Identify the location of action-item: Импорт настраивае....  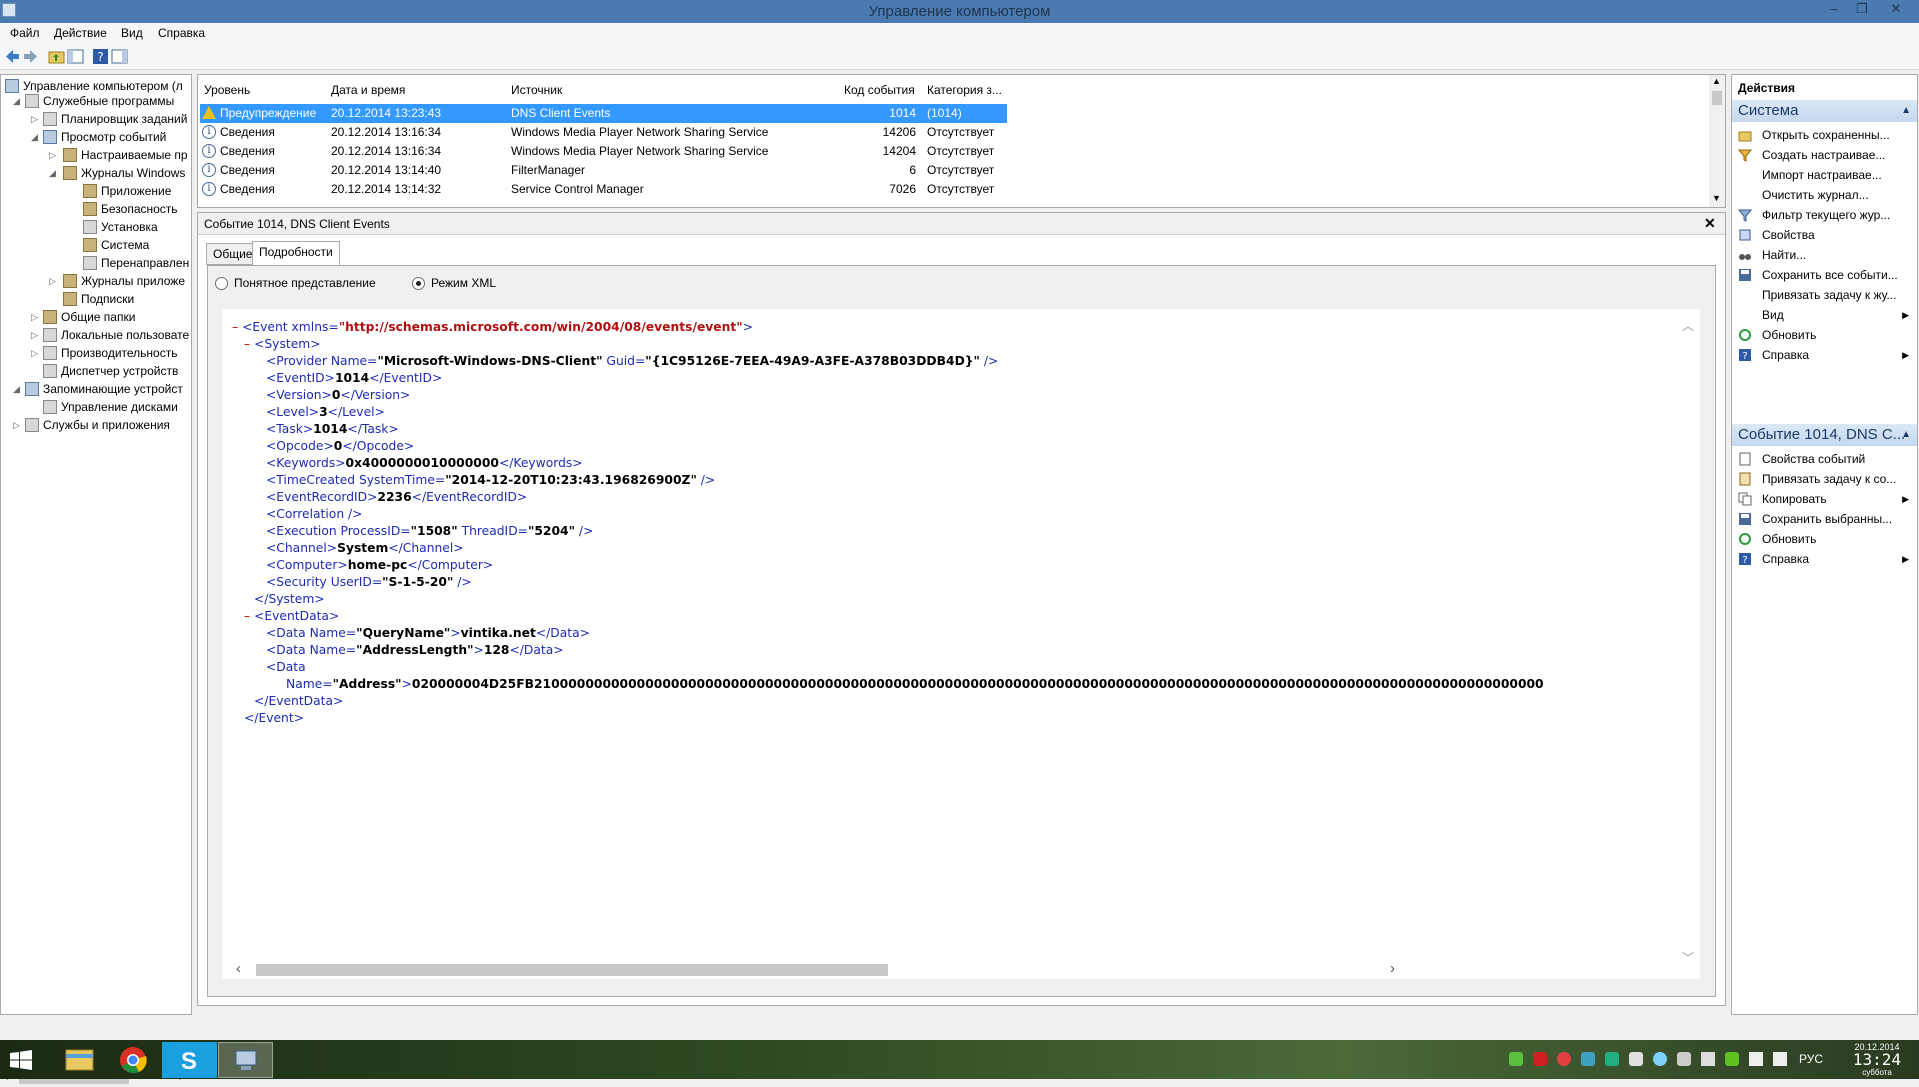
(1824, 175).